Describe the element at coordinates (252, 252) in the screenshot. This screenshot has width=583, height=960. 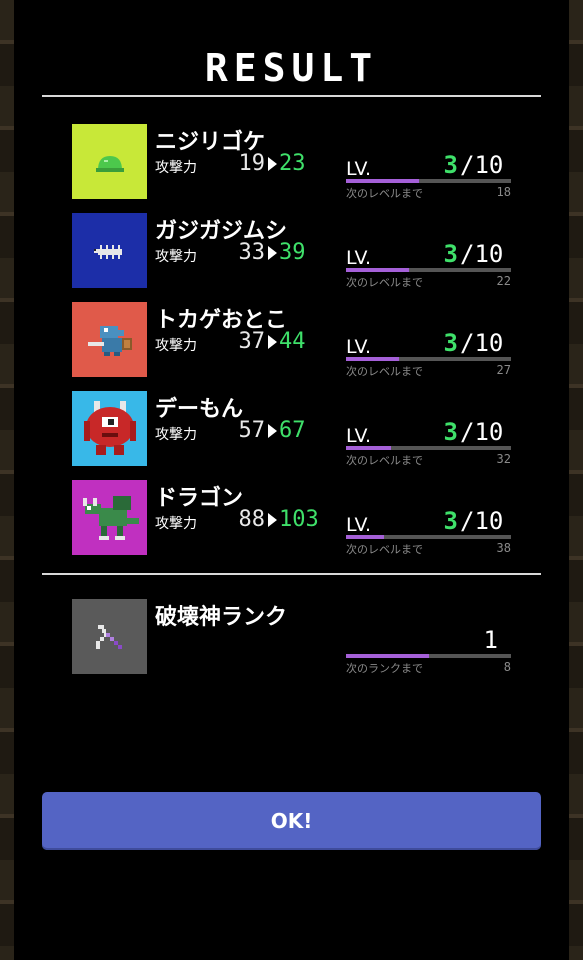
I see `attack-old-value: 33` at that location.